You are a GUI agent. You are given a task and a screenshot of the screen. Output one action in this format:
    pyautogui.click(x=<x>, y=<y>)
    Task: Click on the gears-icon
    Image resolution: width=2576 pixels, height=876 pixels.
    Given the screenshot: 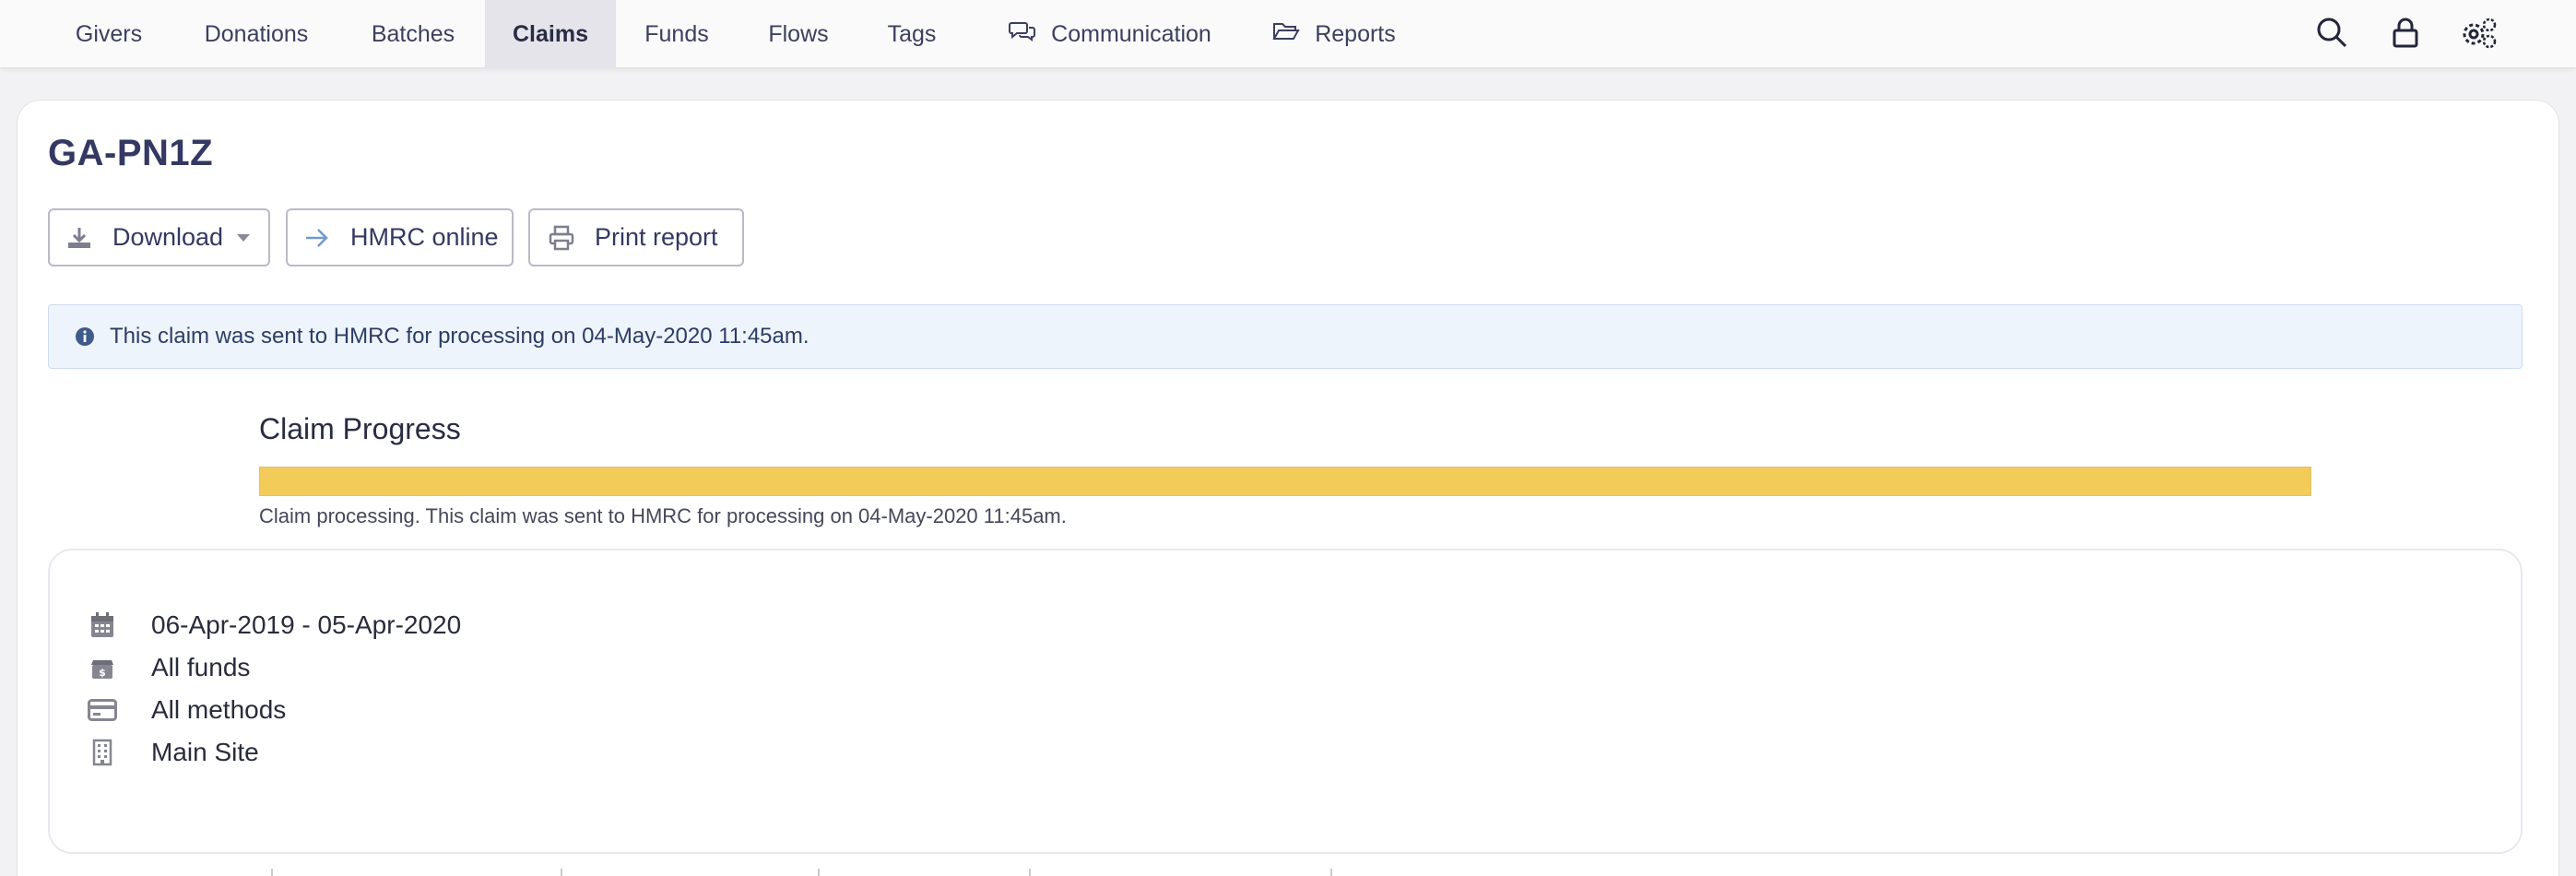 What is the action you would take?
    pyautogui.click(x=2479, y=34)
    